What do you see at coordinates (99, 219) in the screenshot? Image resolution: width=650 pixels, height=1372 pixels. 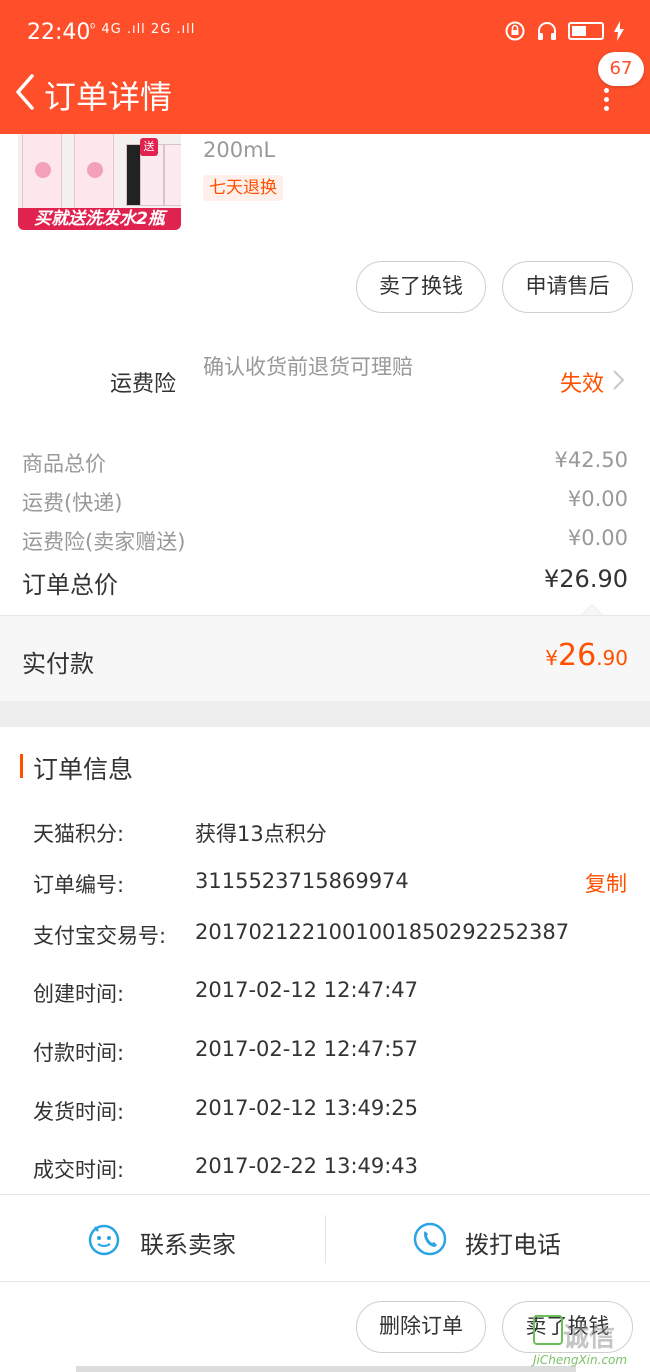 I see `product-promo-banner: 买就送洗发水2瓶` at bounding box center [99, 219].